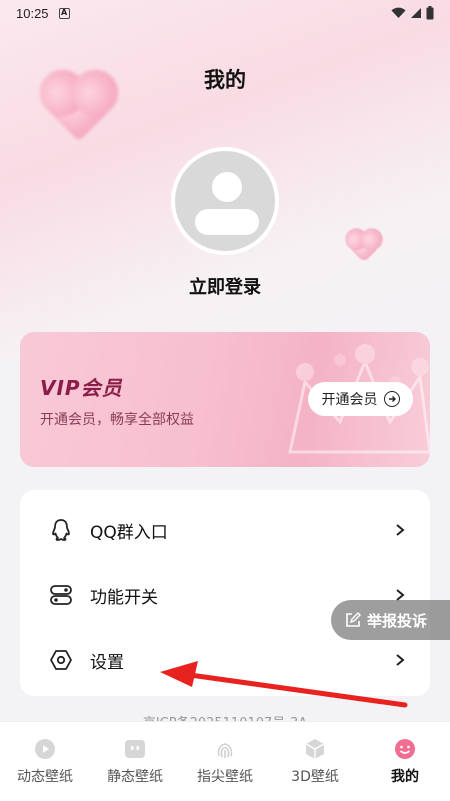  I want to click on tab-live-wallpaper: 动态壁纸, so click(45, 761).